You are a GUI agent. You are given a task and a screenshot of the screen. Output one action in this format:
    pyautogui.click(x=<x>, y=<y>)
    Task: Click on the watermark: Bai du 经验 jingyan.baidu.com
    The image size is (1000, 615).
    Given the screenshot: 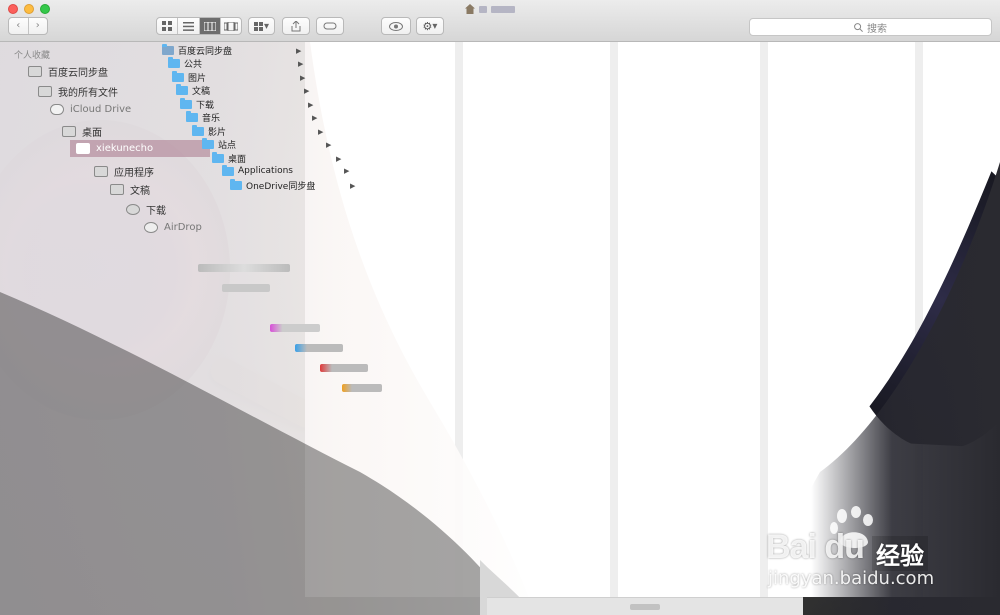 What is the action you would take?
    pyautogui.click(x=881, y=551)
    